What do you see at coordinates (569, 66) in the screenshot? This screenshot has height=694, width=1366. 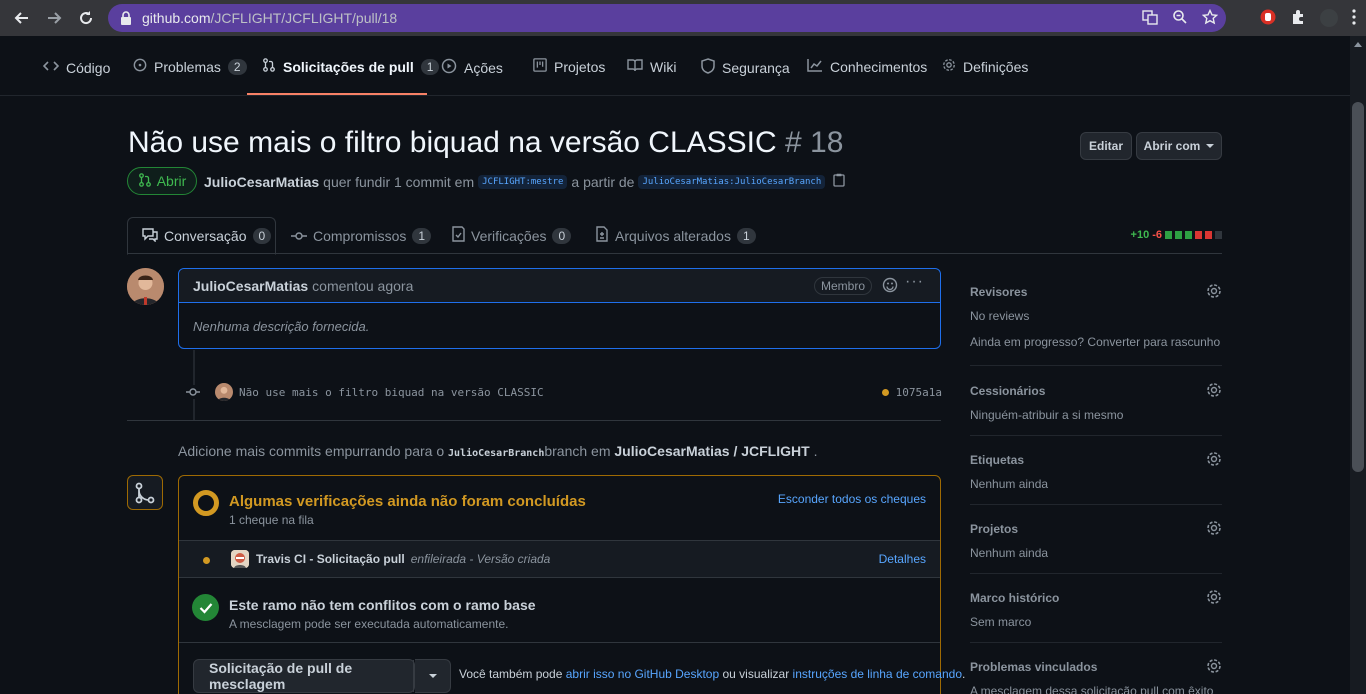 I see `tab-projects: Projetos` at bounding box center [569, 66].